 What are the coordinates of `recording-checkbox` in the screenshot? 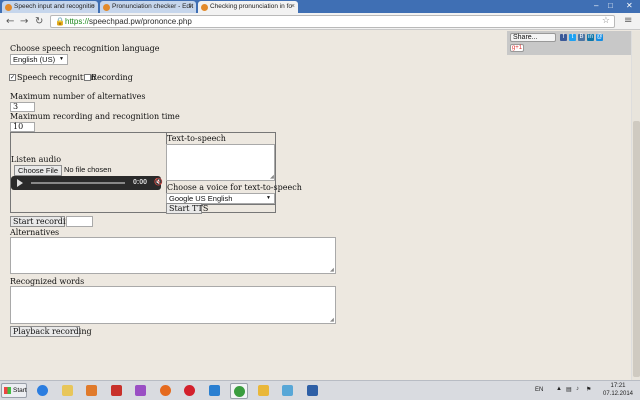 It's located at (87, 77).